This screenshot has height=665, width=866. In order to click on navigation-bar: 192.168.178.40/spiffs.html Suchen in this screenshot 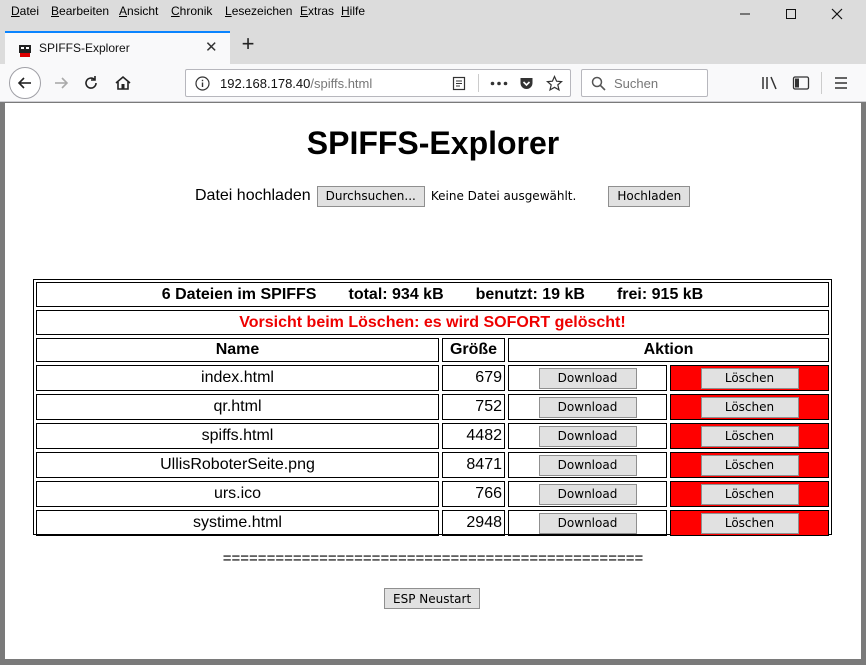, I will do `click(433, 83)`.